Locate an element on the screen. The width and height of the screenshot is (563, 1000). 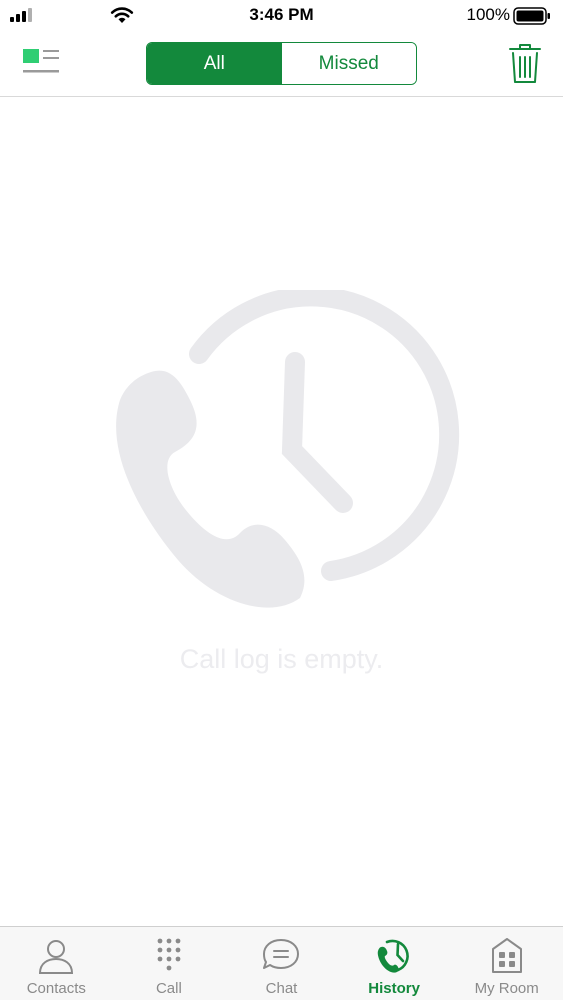
empty-state-message: Call log is empty. is located at coordinates (281, 659).